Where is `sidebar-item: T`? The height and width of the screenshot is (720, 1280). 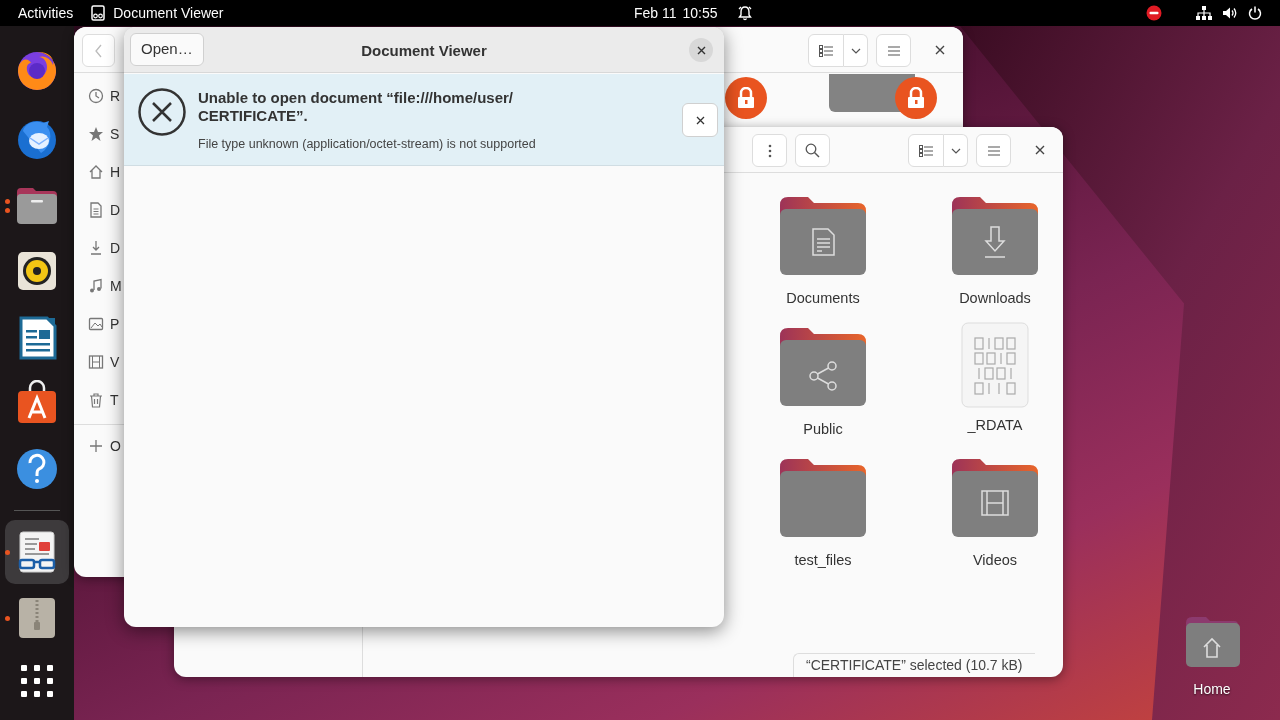
sidebar-item: T is located at coordinates (103, 400).